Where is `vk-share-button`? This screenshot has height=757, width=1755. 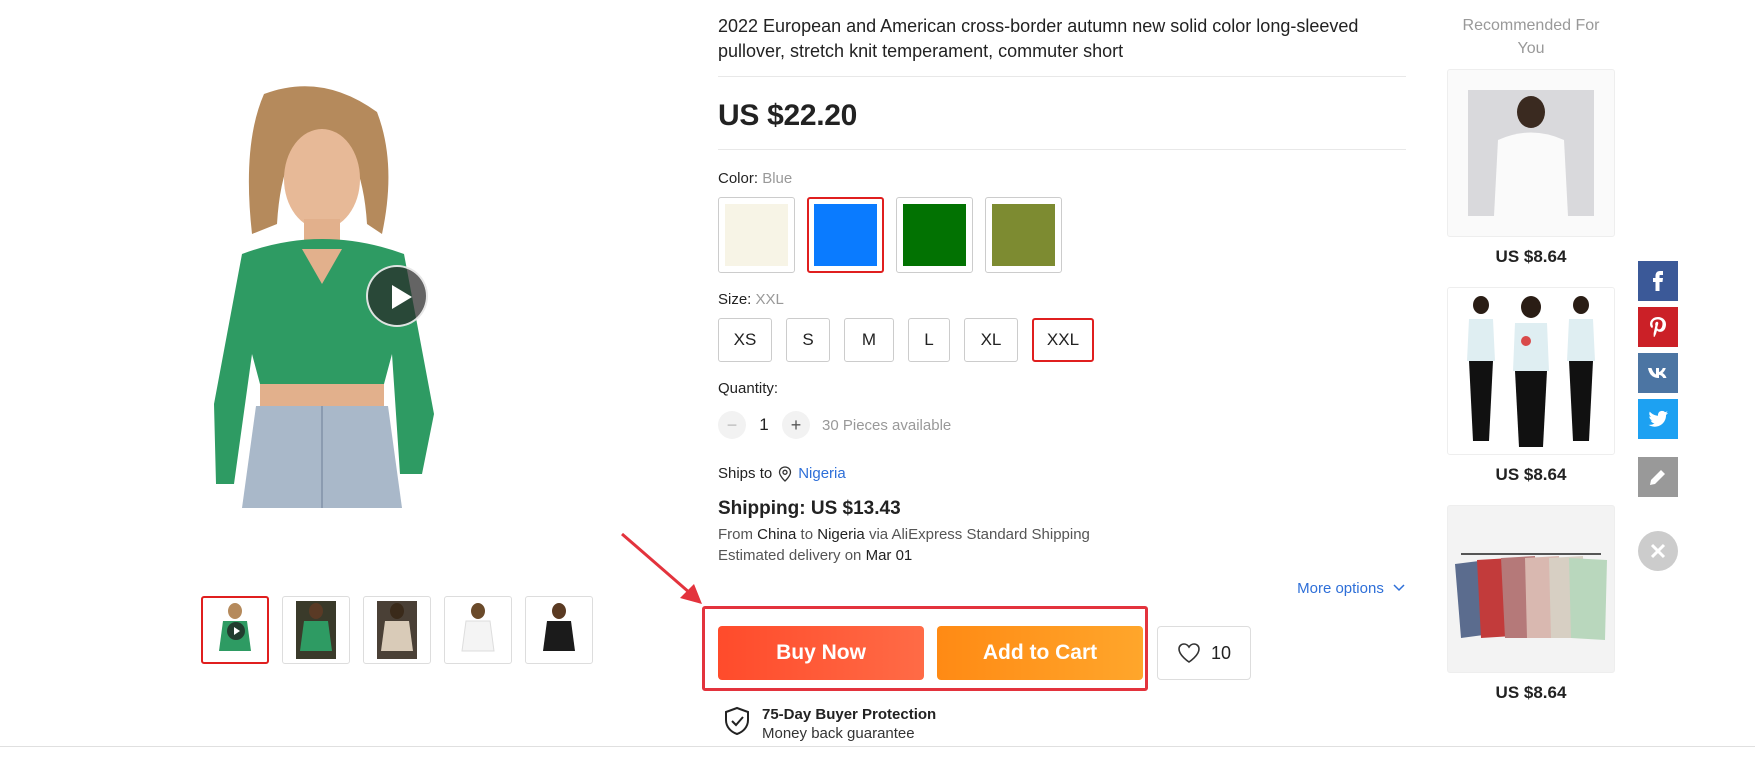
vk-share-button is located at coordinates (1658, 373).